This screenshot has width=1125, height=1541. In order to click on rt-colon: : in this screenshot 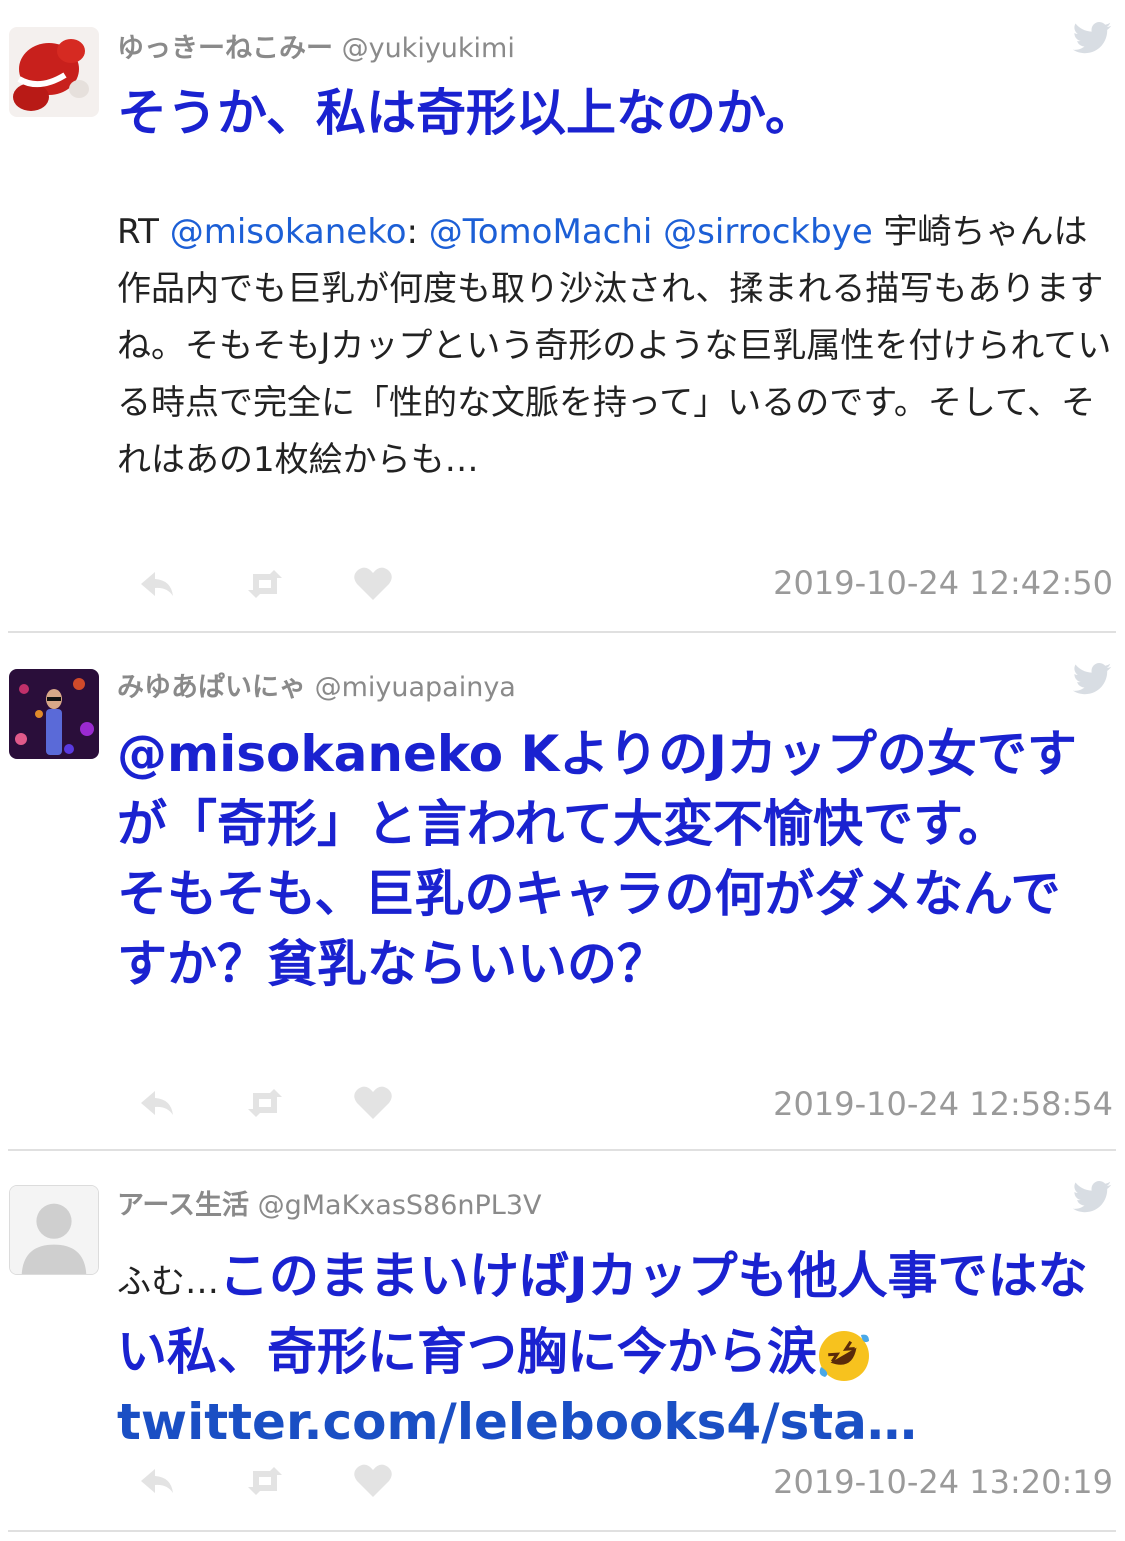, I will do `click(417, 232)`.